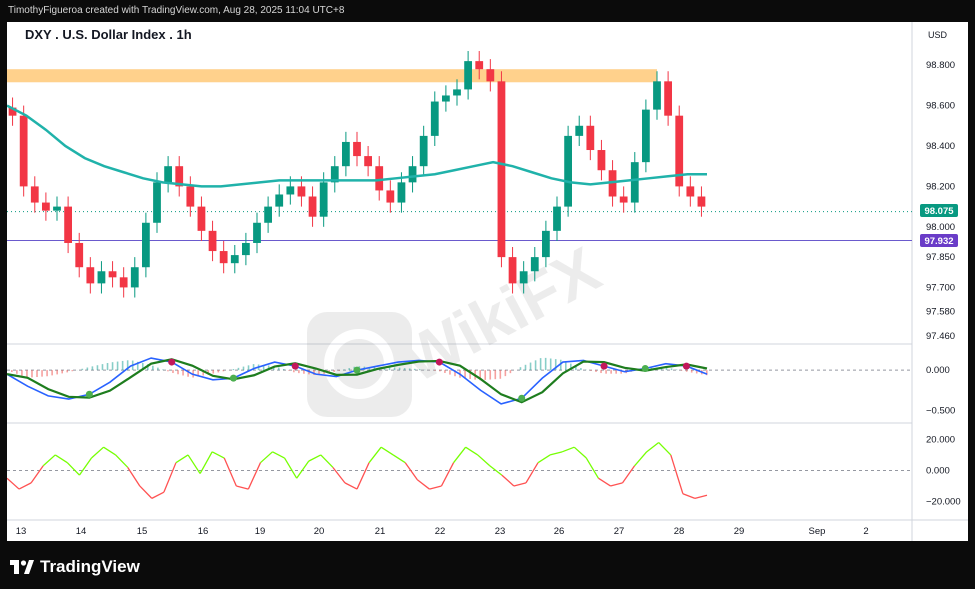  What do you see at coordinates (939, 240) in the screenshot?
I see `line-price-badge: 97.932` at bounding box center [939, 240].